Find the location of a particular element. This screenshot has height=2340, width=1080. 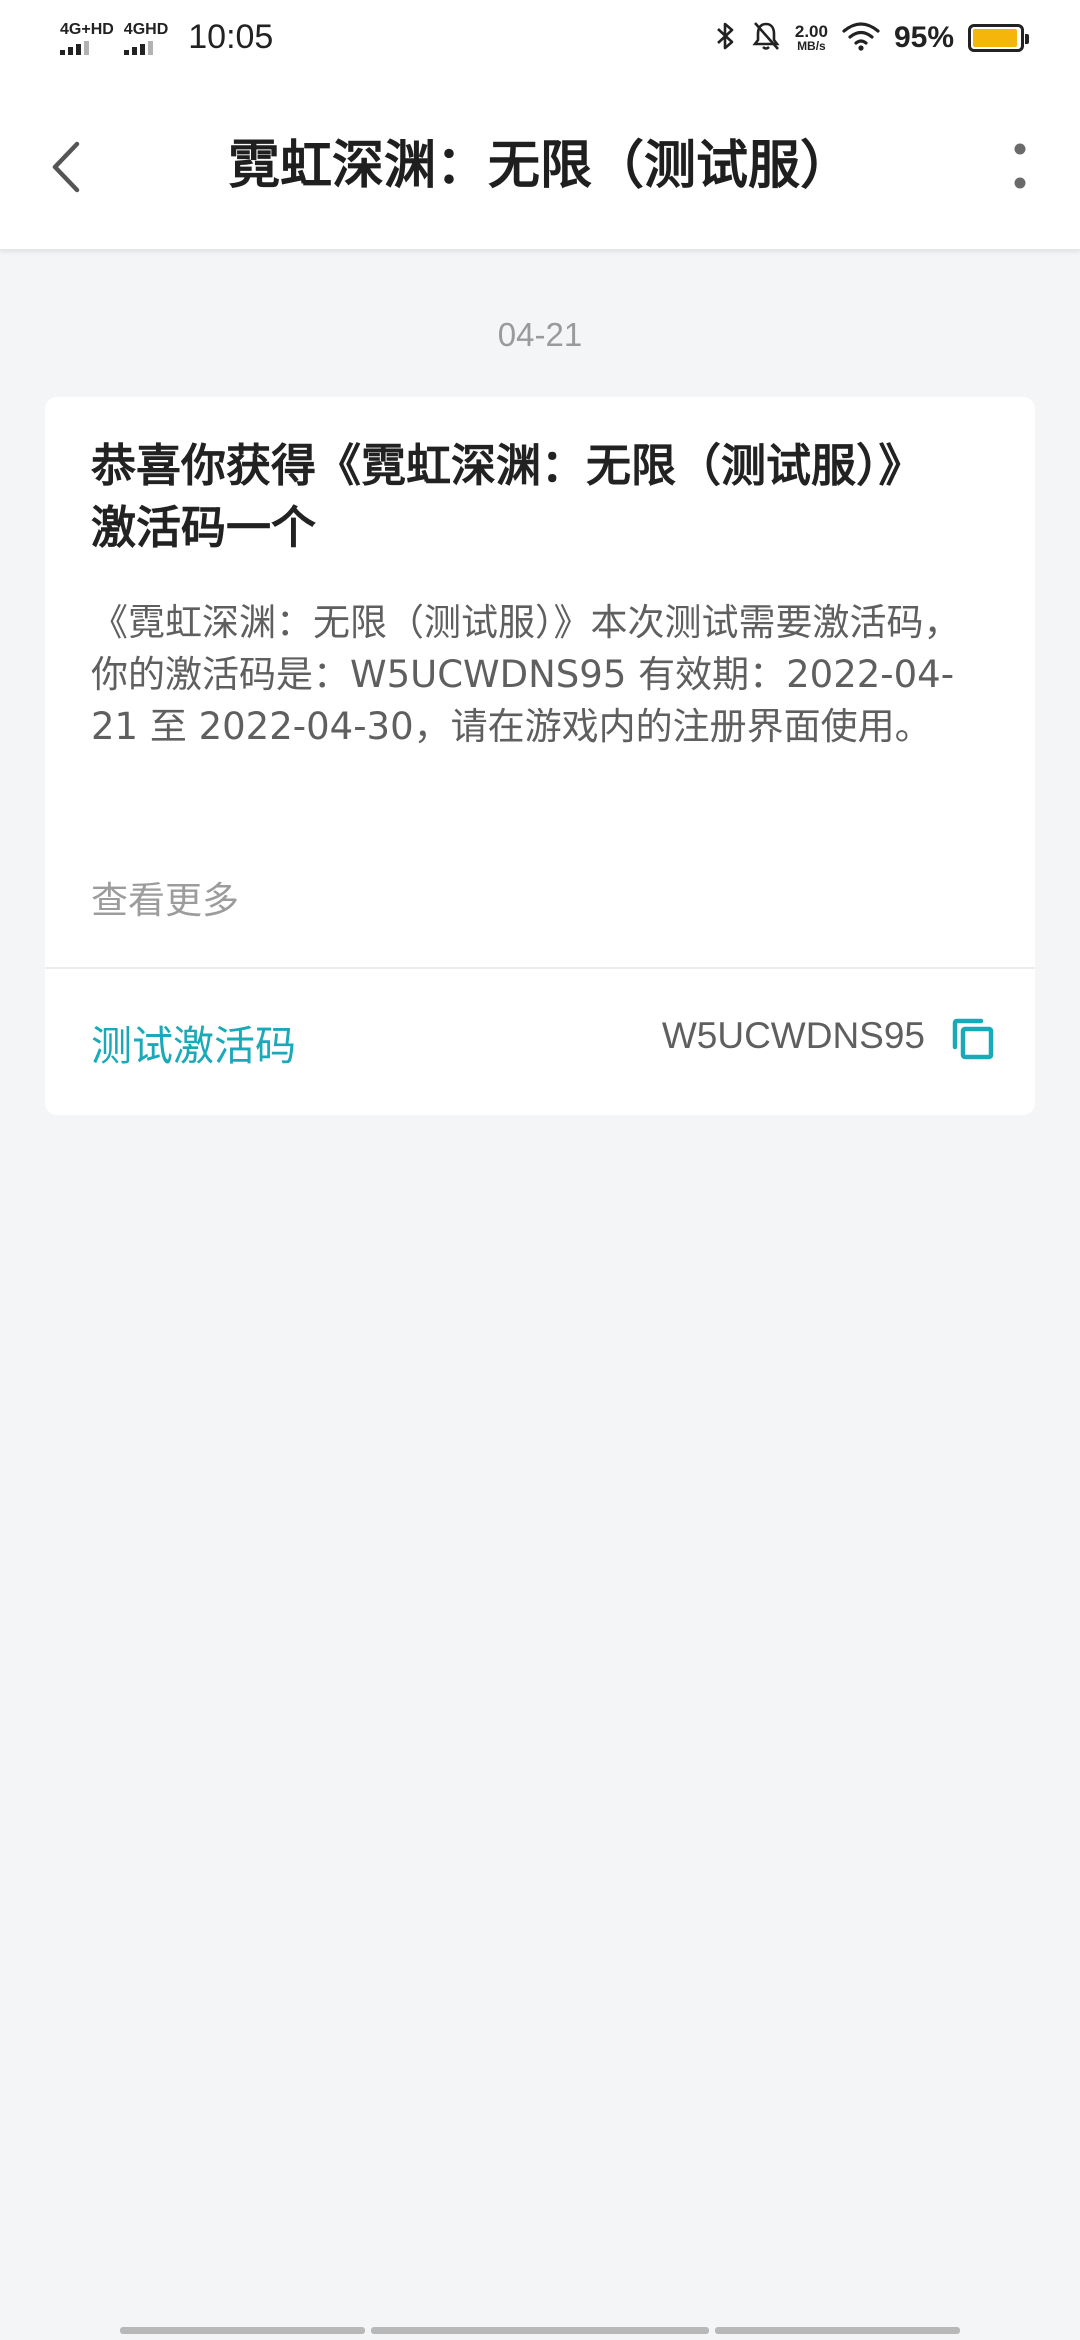

wifi-icon is located at coordinates (861, 38).